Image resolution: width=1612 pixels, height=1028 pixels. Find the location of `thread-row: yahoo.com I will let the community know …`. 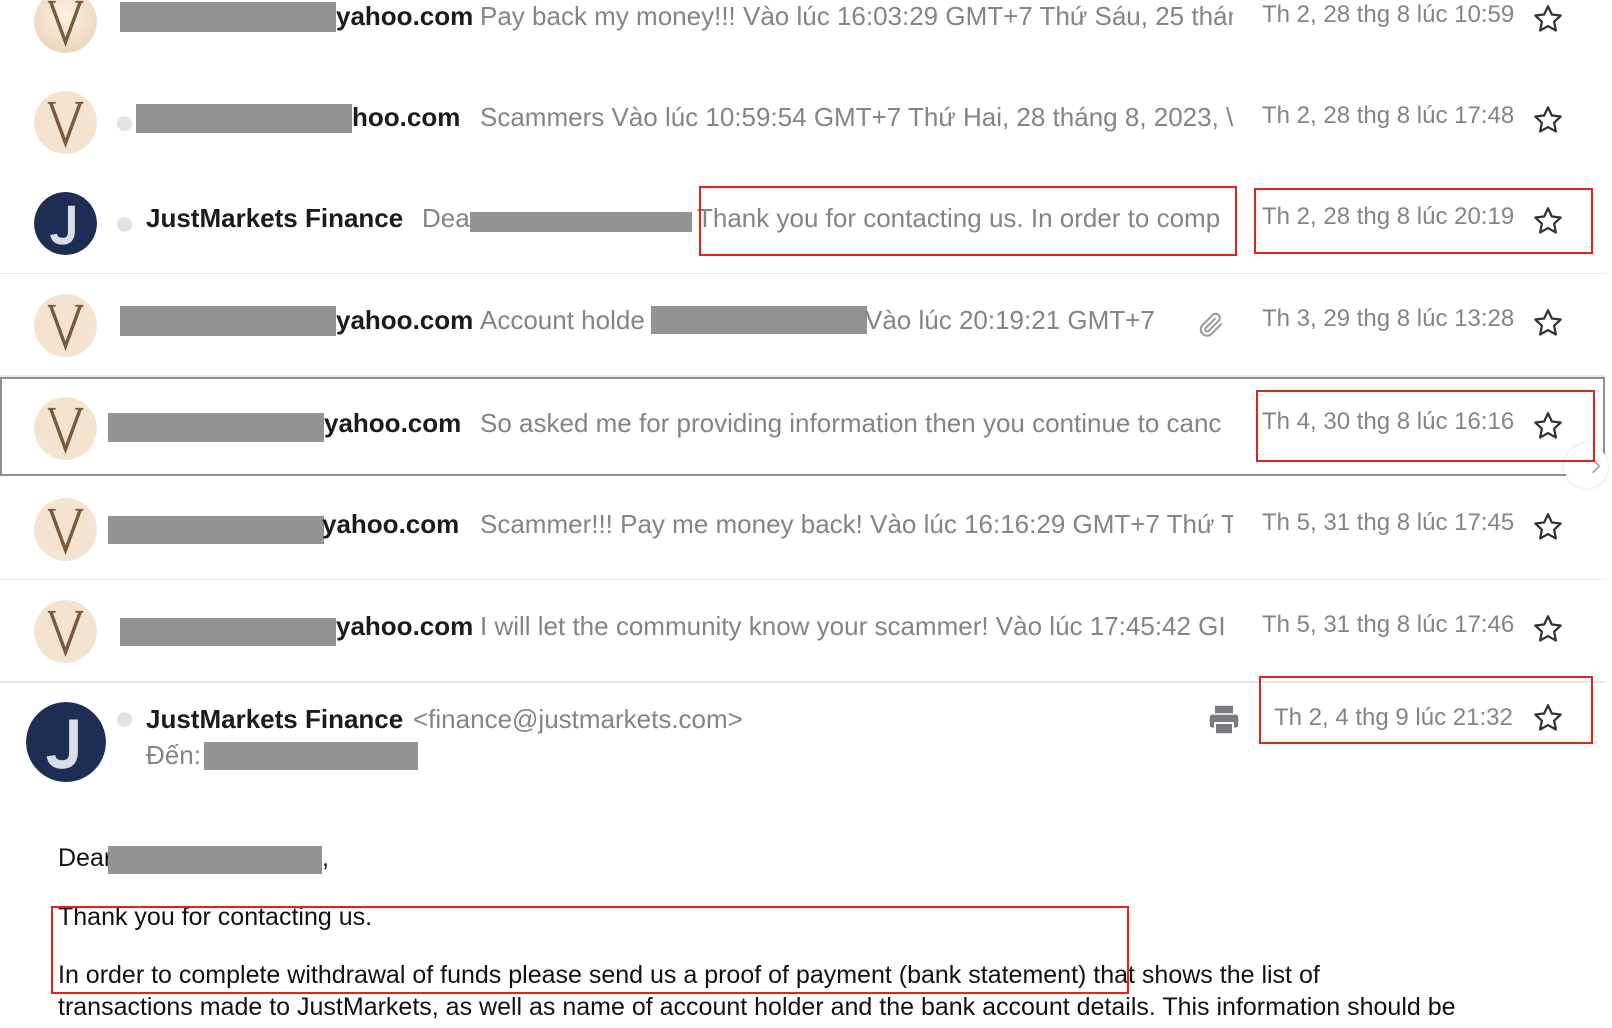

thread-row: yahoo.com I will let the community know … is located at coordinates (802, 631).